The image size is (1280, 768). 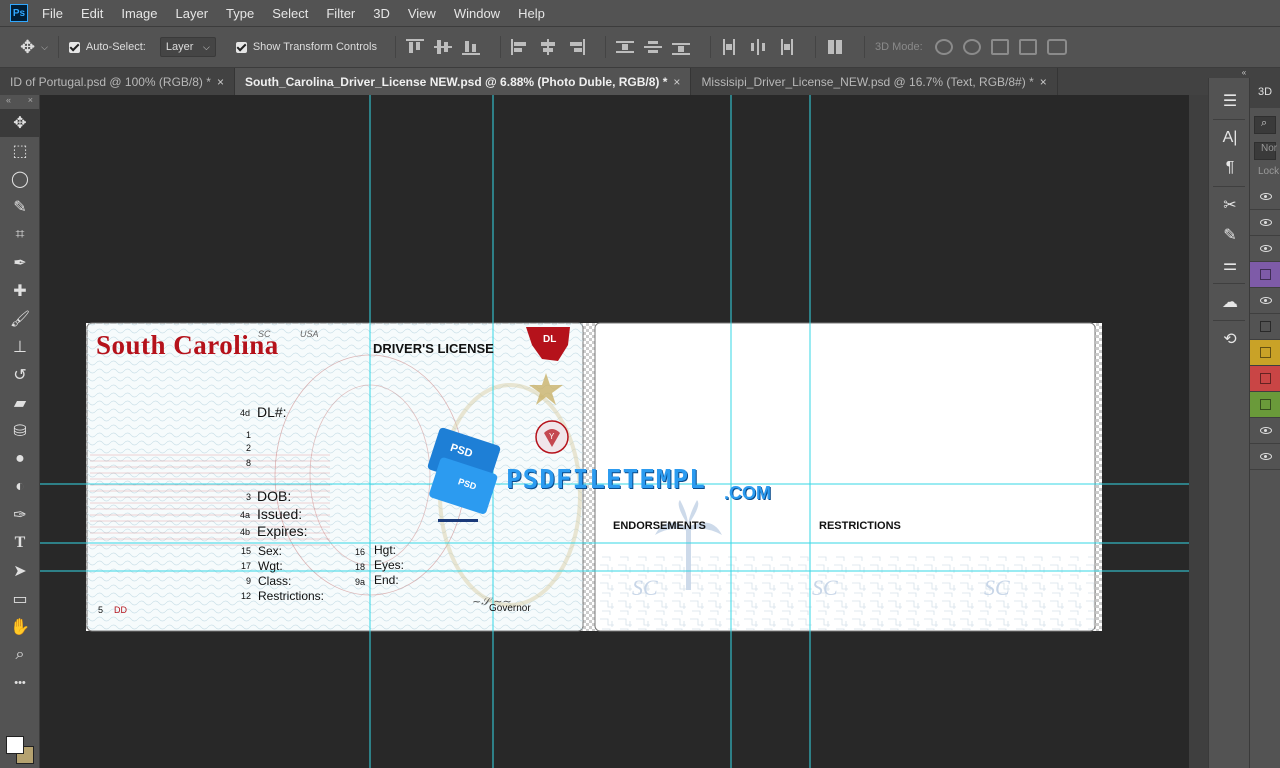 I want to click on auto-select-toggle: Auto-Select:, so click(x=107, y=47).